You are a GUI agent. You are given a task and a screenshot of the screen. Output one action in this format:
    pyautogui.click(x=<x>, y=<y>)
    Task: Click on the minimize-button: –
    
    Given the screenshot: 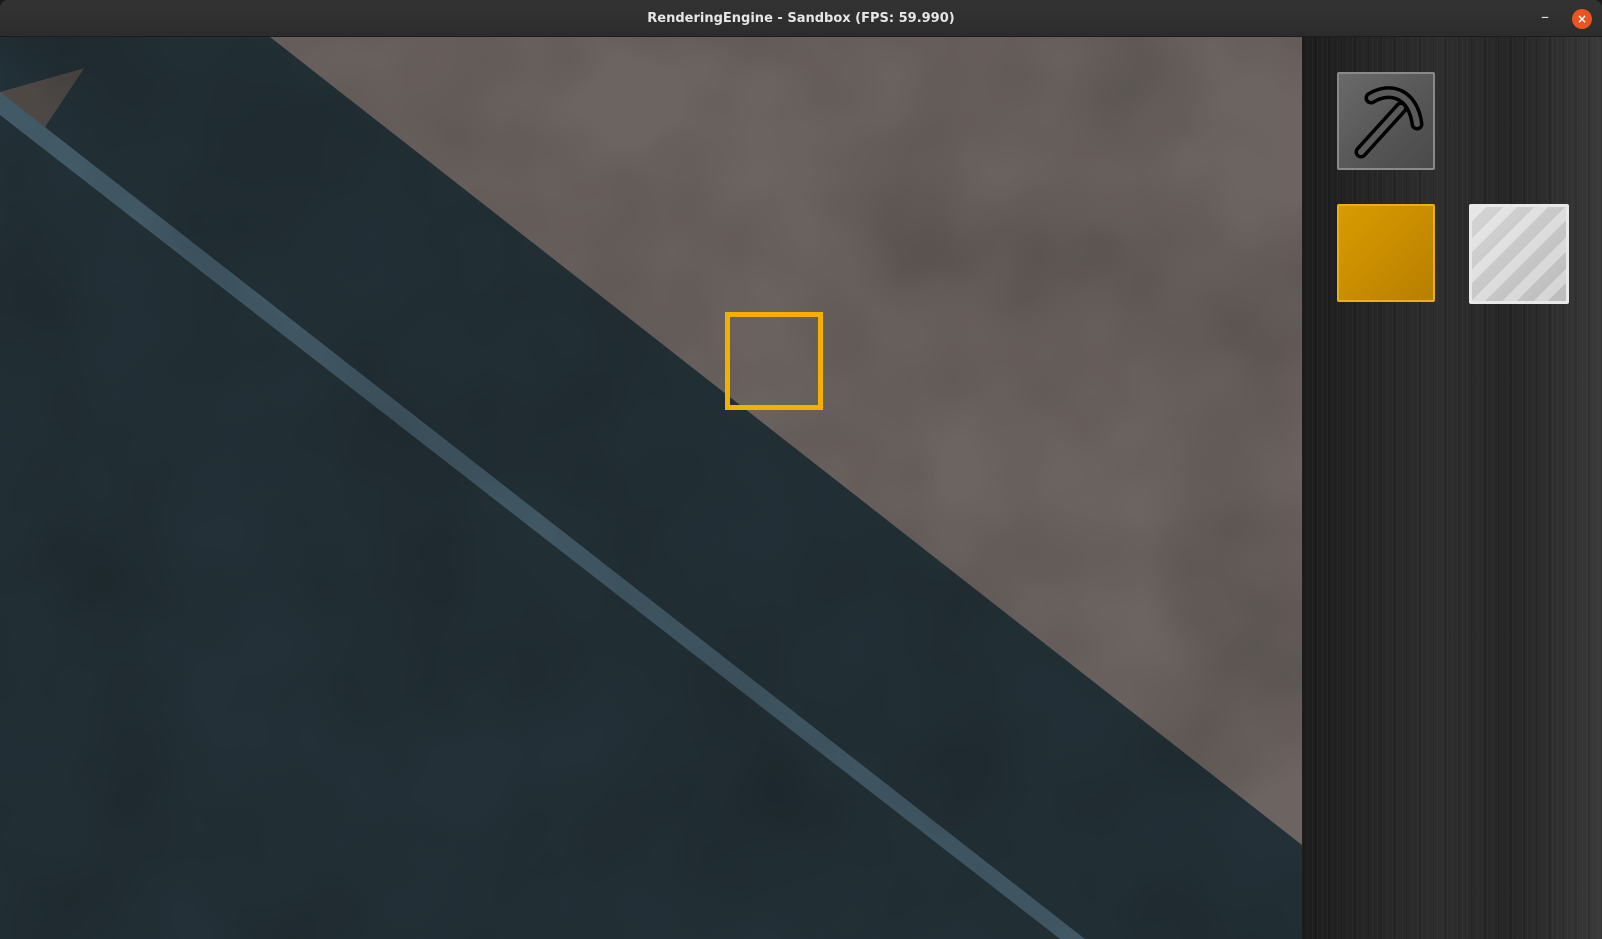 What is the action you would take?
    pyautogui.click(x=1545, y=19)
    